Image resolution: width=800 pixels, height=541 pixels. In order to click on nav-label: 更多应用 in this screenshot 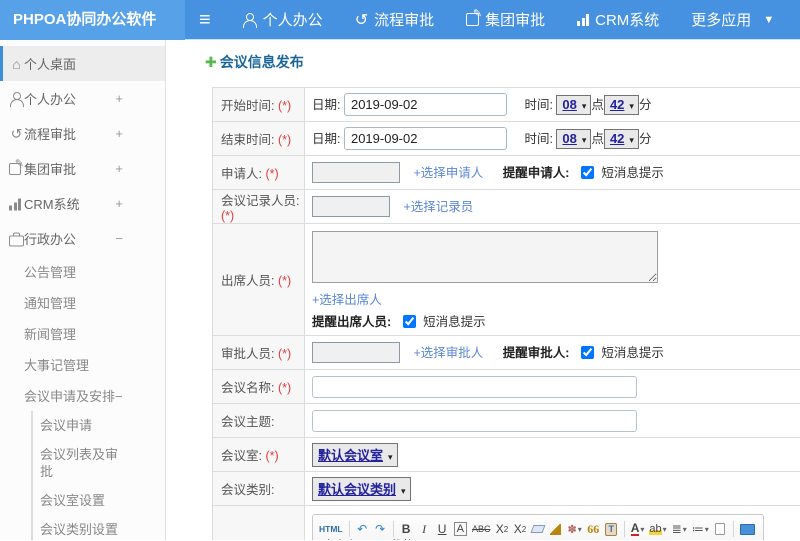, I will do `click(721, 20)`.